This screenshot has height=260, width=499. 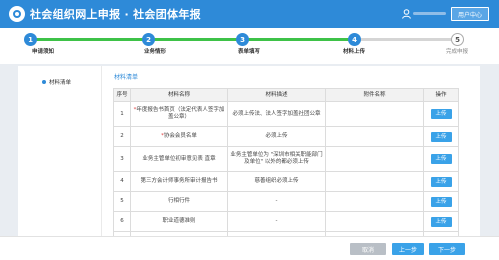 What do you see at coordinates (276, 159) in the screenshot?
I see `row-desc: 业务主管单位为 "深圳市相关职能部门及单位" 以外的都必须上传` at bounding box center [276, 159].